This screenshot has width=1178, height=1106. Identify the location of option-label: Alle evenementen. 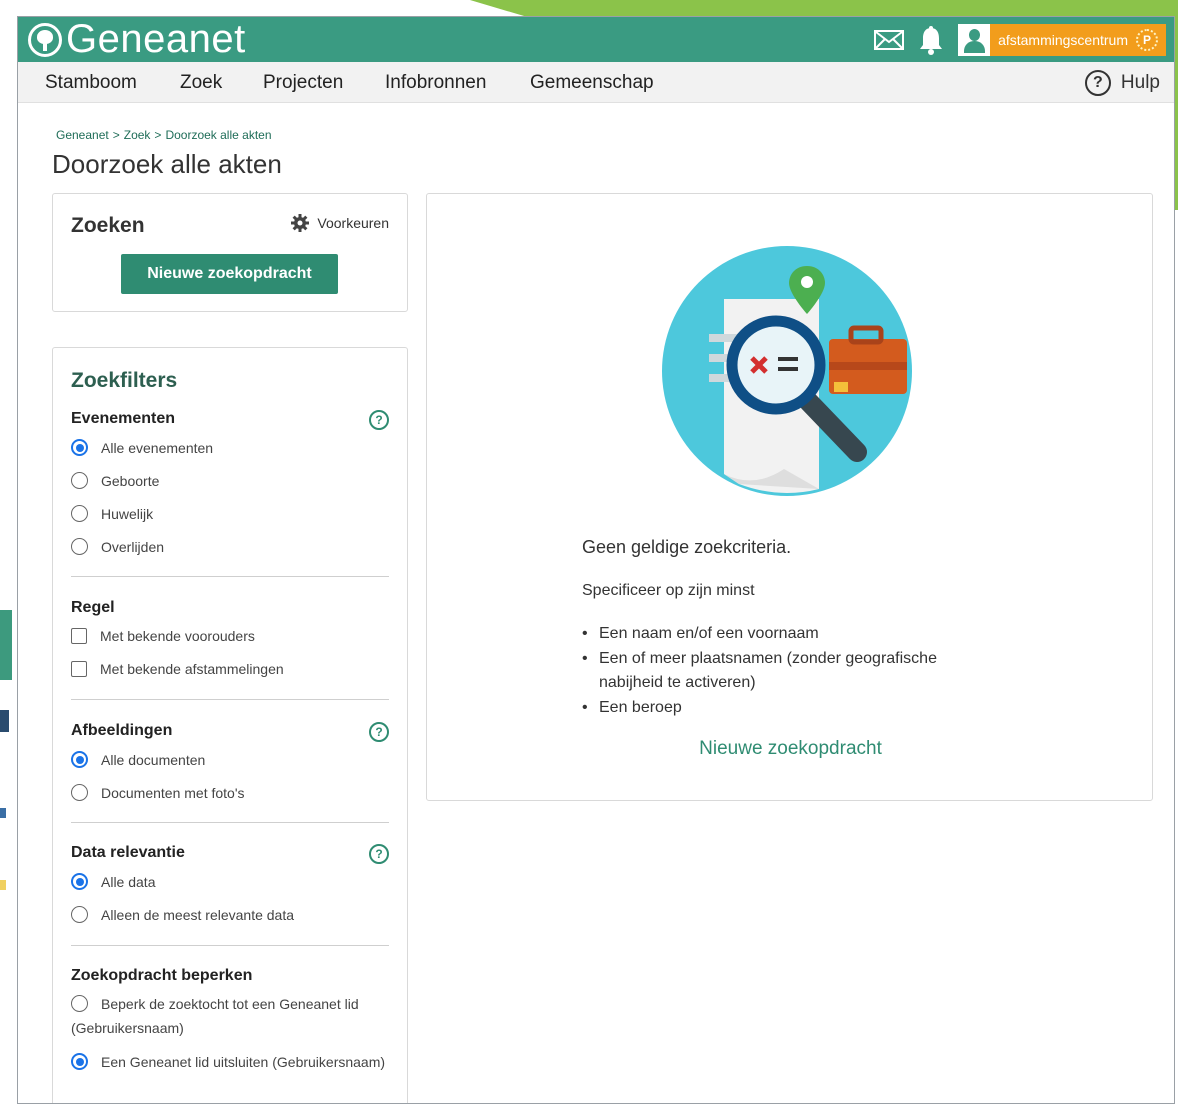
(157, 447).